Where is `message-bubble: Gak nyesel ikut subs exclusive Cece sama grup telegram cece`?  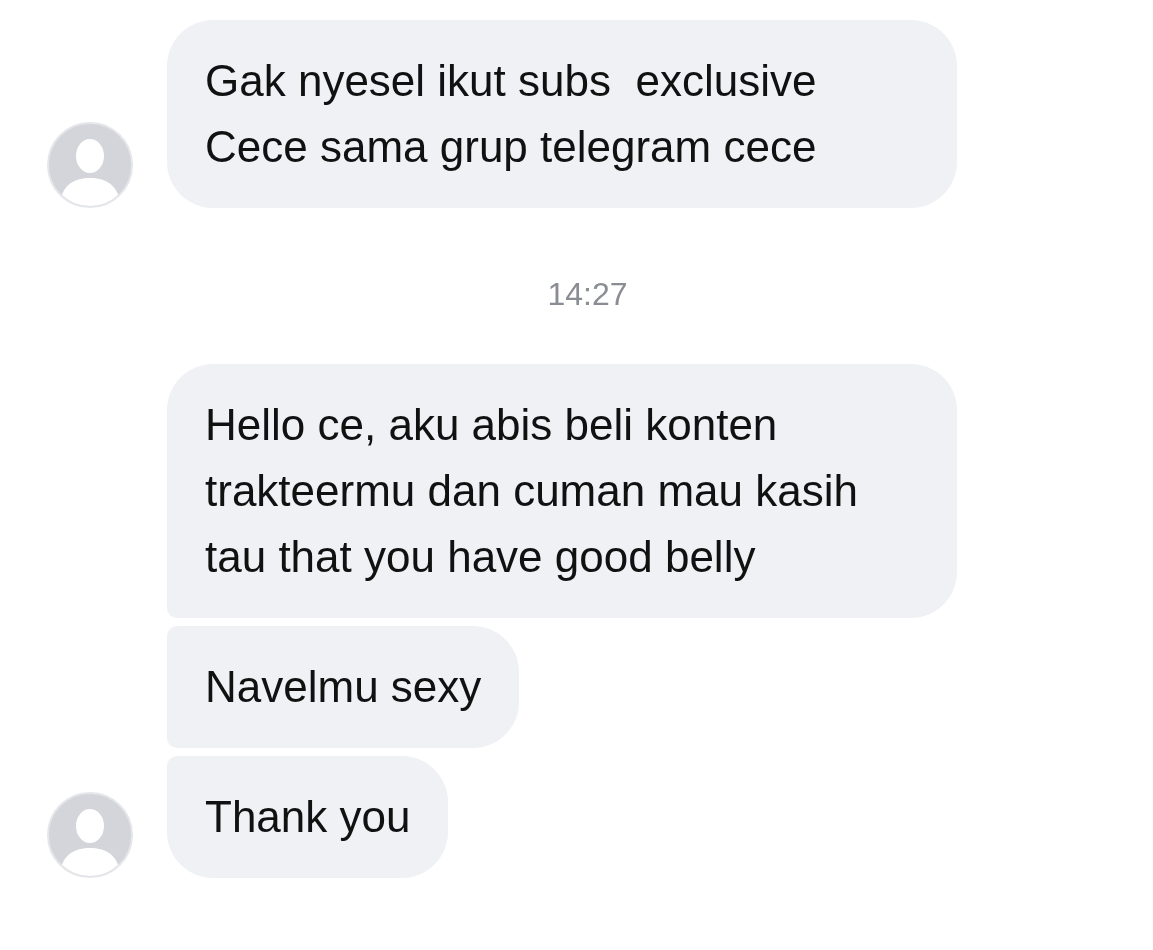
message-bubble: Gak nyesel ikut subs exclusive Cece sama grup telegram cece is located at coordinates (562, 114).